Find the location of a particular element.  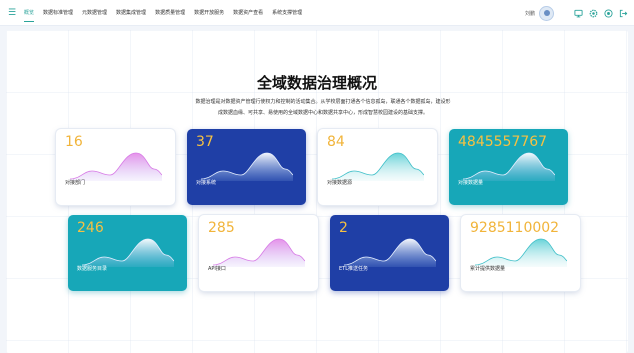

stat-label: 对接部门 is located at coordinates (75, 183).